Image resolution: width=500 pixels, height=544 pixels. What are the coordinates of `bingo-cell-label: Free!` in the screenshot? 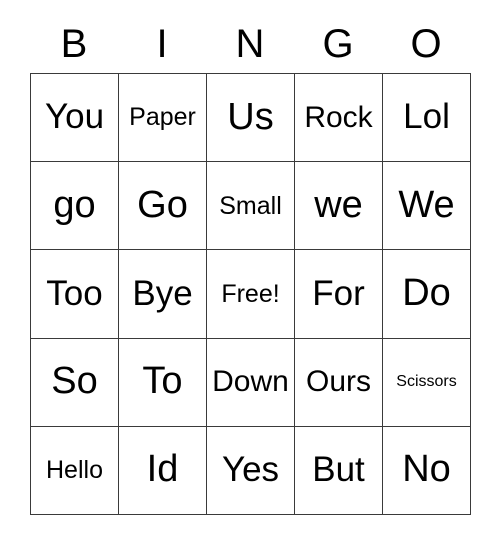 It's located at (250, 293).